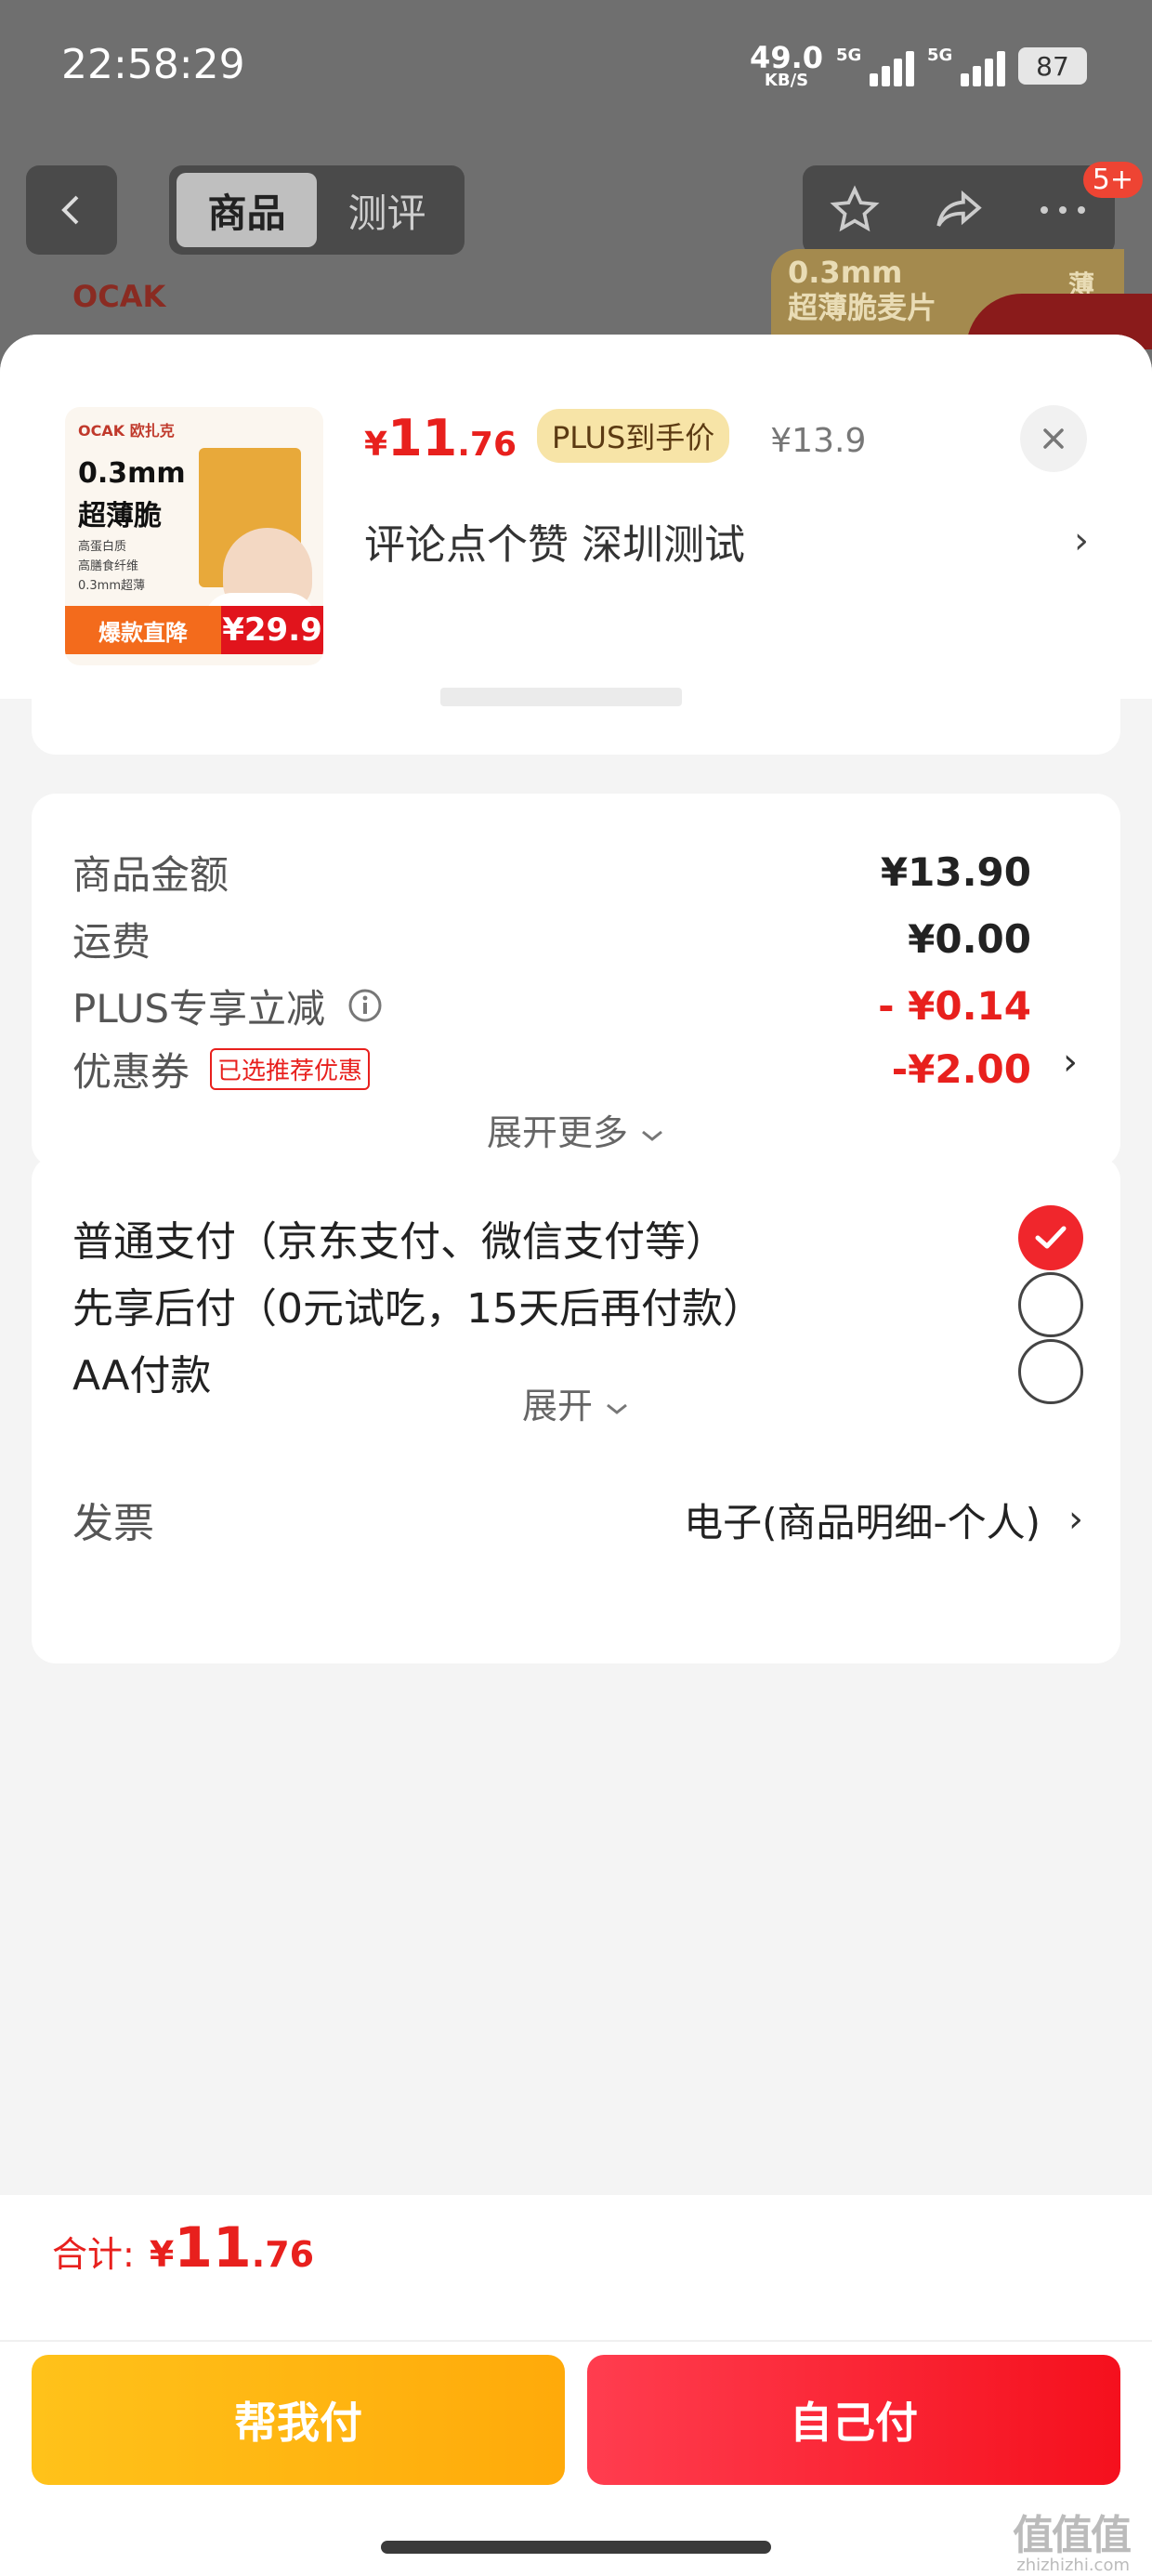  Describe the element at coordinates (1063, 210) in the screenshot. I see `more-icon` at that location.